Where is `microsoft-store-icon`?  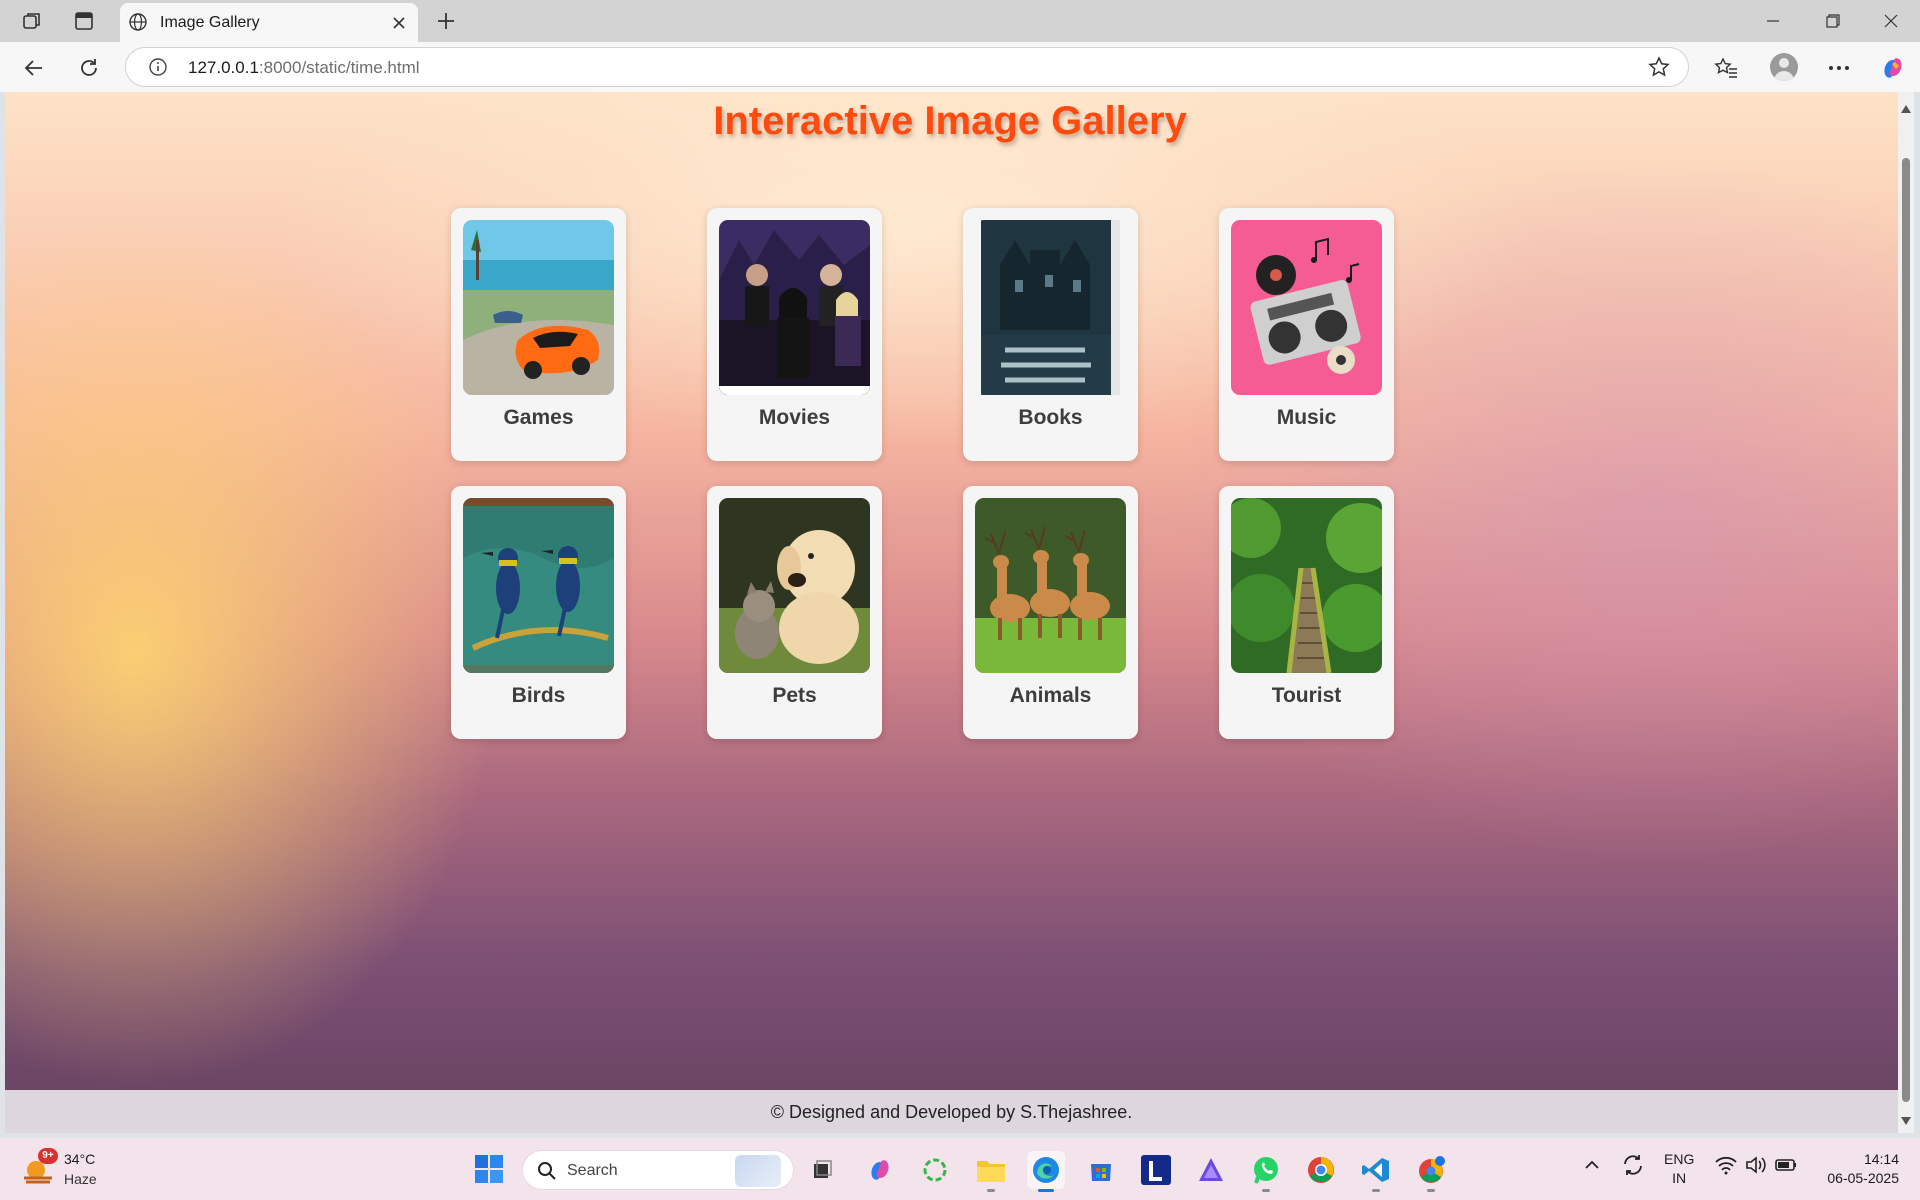 microsoft-store-icon is located at coordinates (1101, 1170).